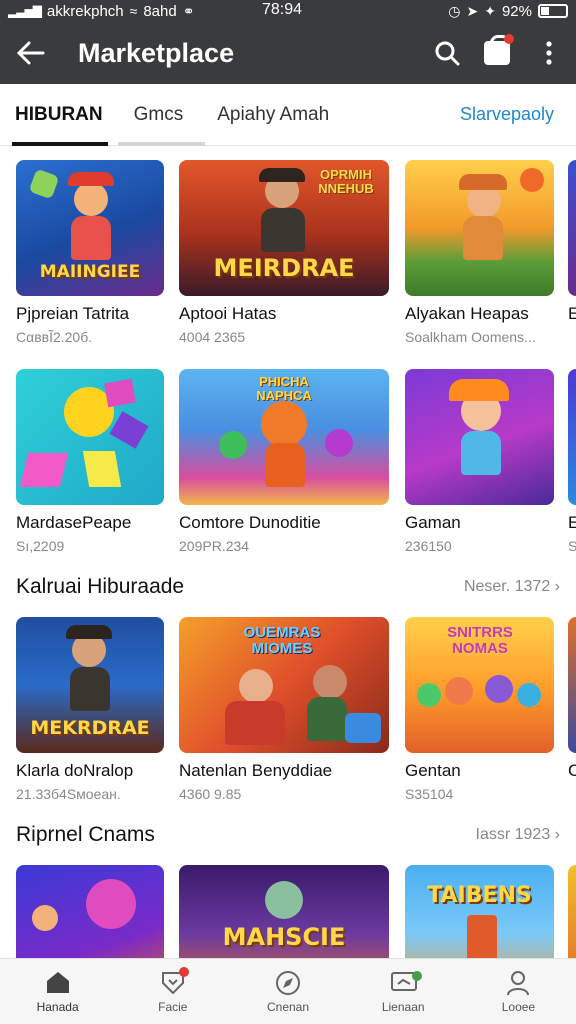  What do you see at coordinates (58, 982) in the screenshot?
I see `home-icon` at bounding box center [58, 982].